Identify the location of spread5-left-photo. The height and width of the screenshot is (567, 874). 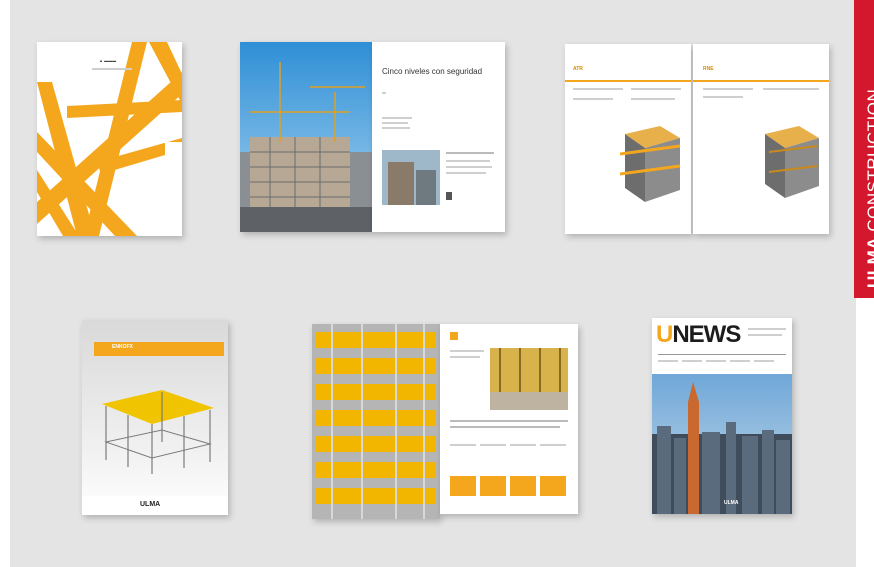
(376, 421).